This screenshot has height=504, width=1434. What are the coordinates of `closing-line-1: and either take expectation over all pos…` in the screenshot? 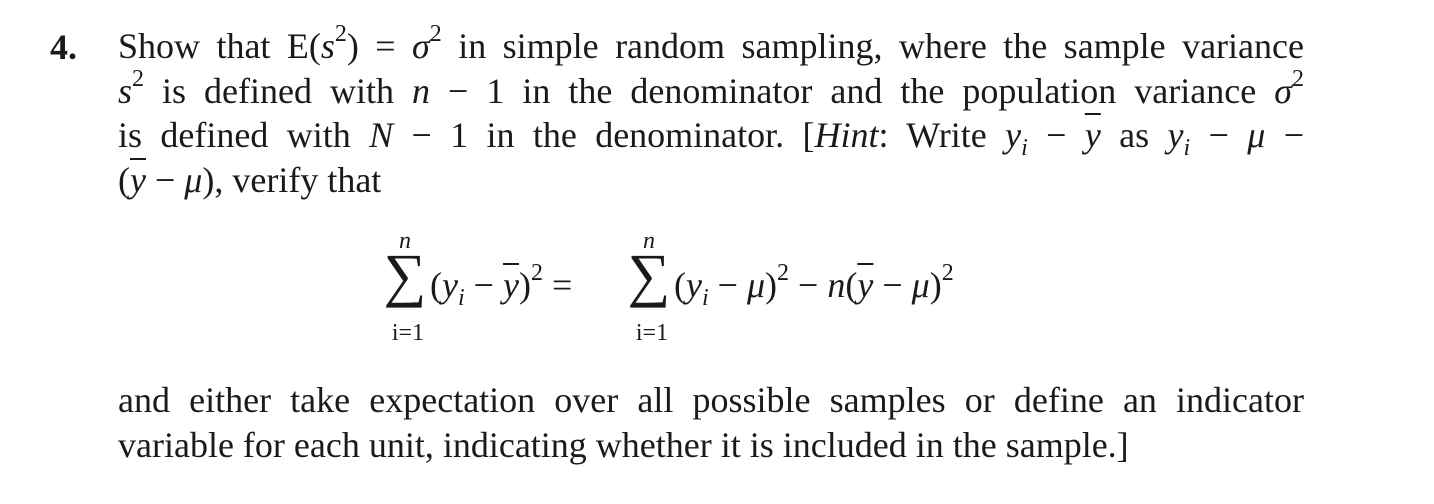 It's located at (711, 400).